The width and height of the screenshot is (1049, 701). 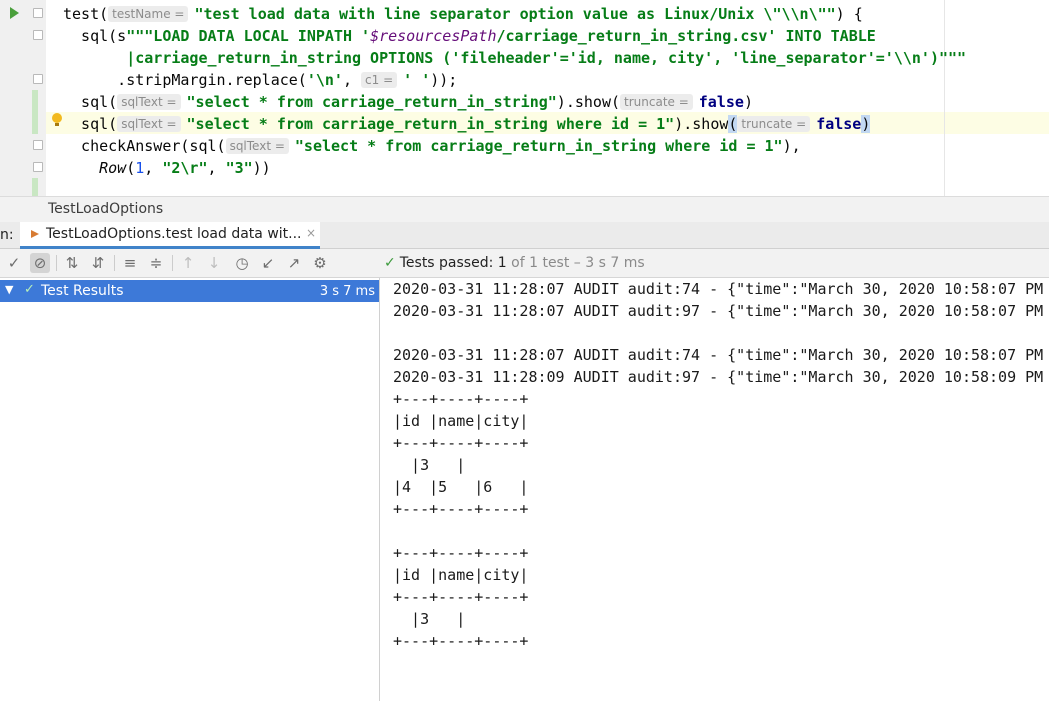 I want to click on code-token: )), so click(x=261, y=168).